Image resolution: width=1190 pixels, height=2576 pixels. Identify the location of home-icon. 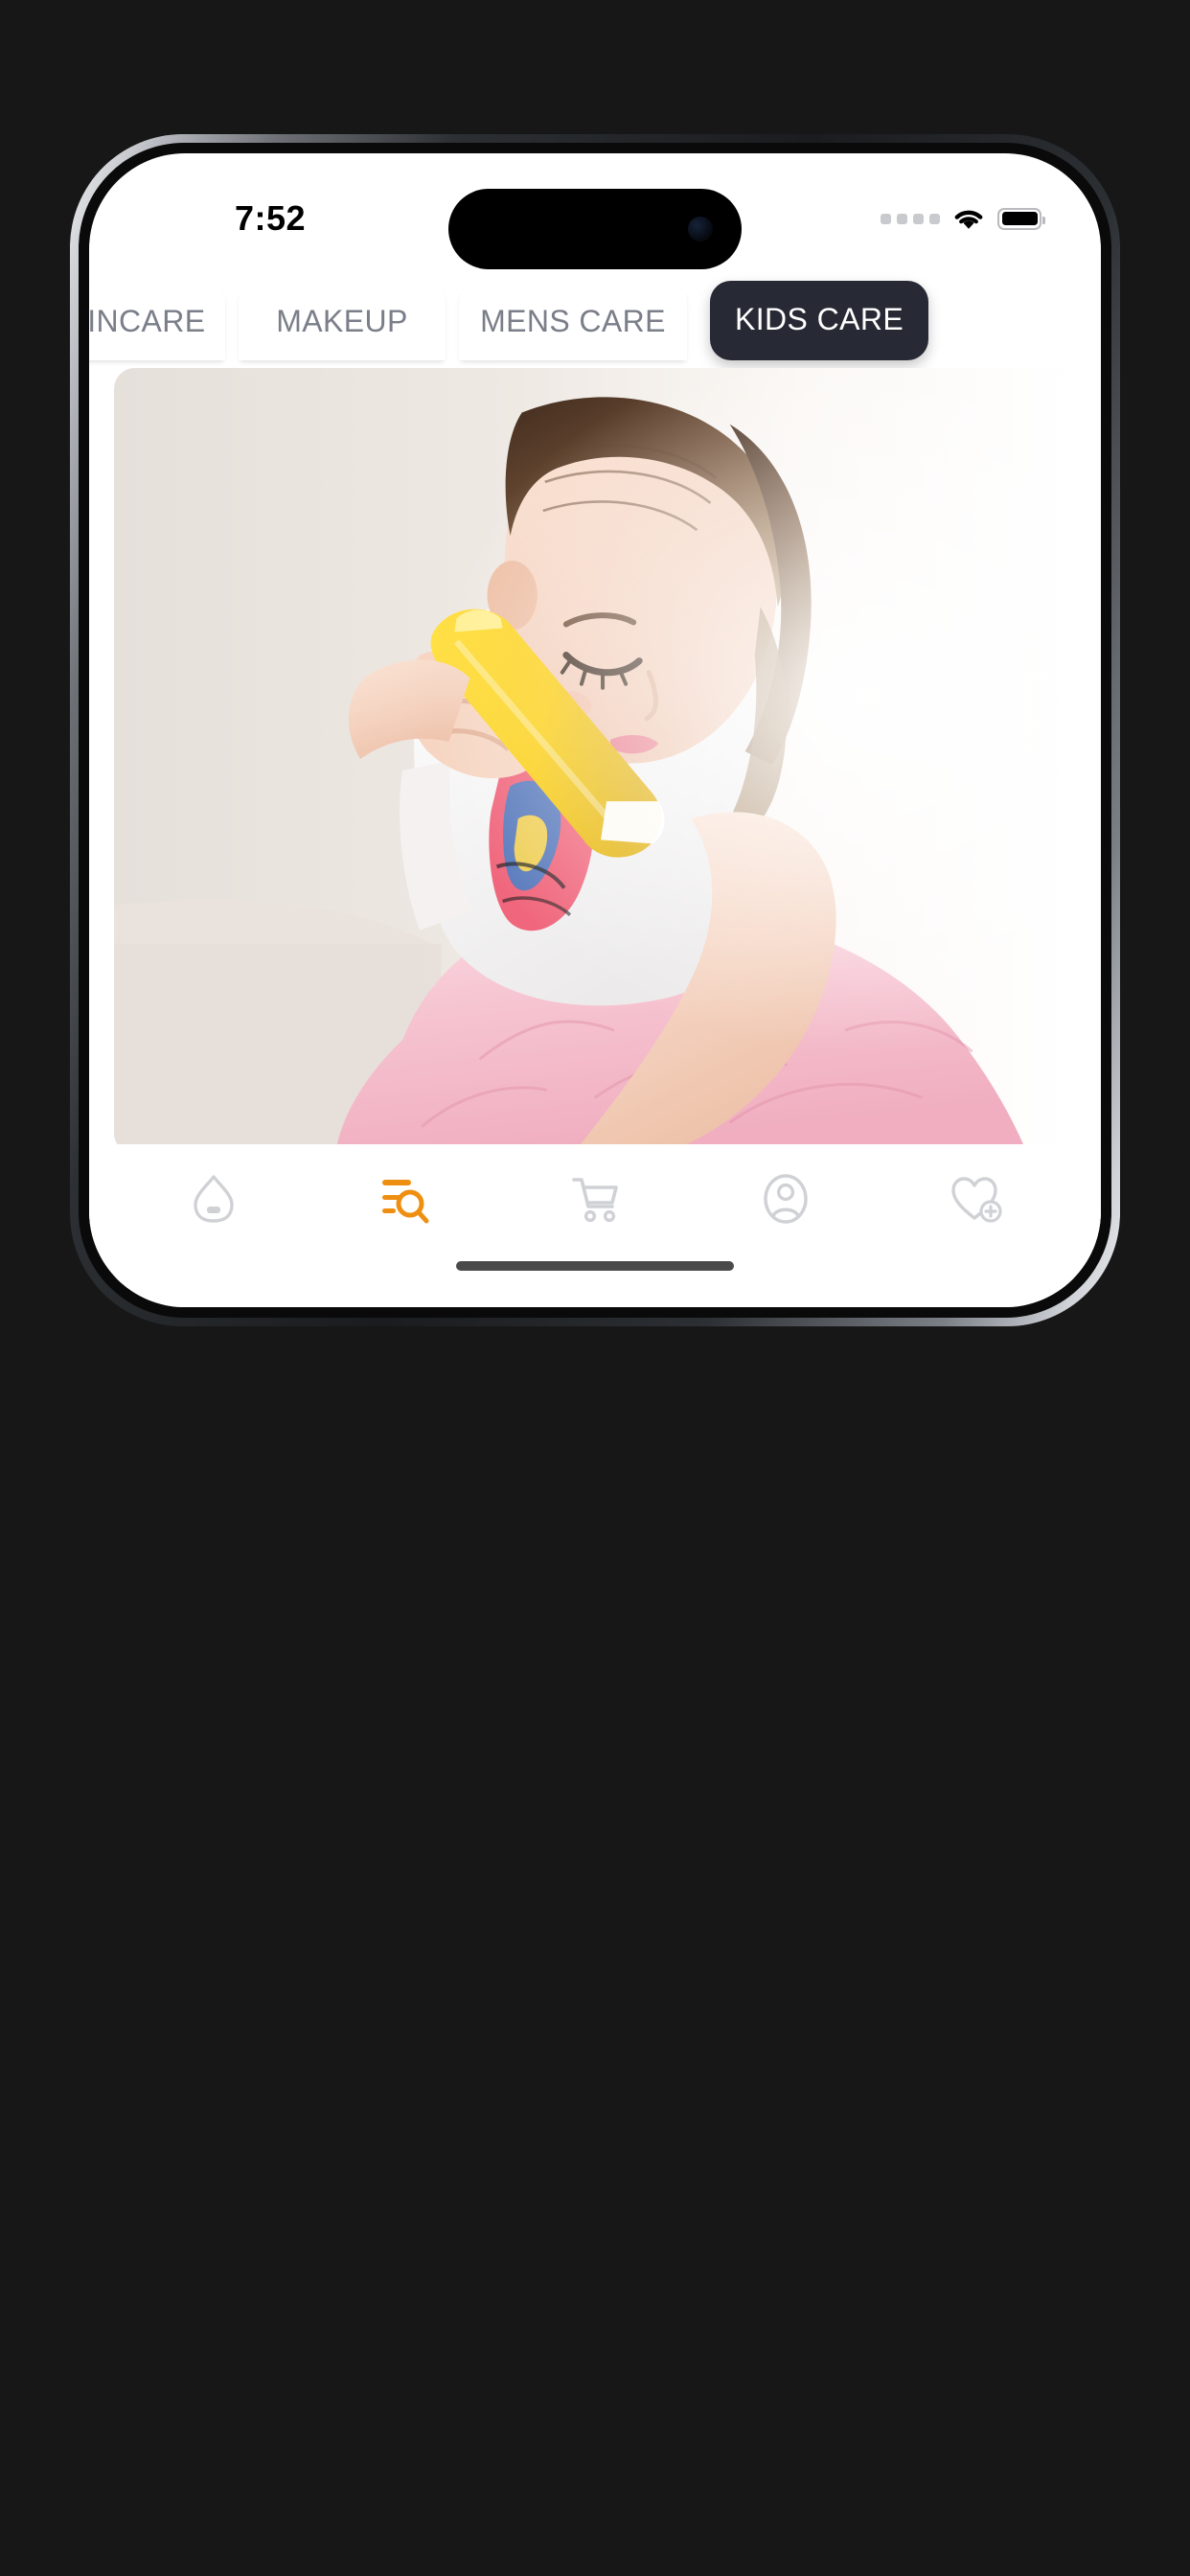
(214, 1201).